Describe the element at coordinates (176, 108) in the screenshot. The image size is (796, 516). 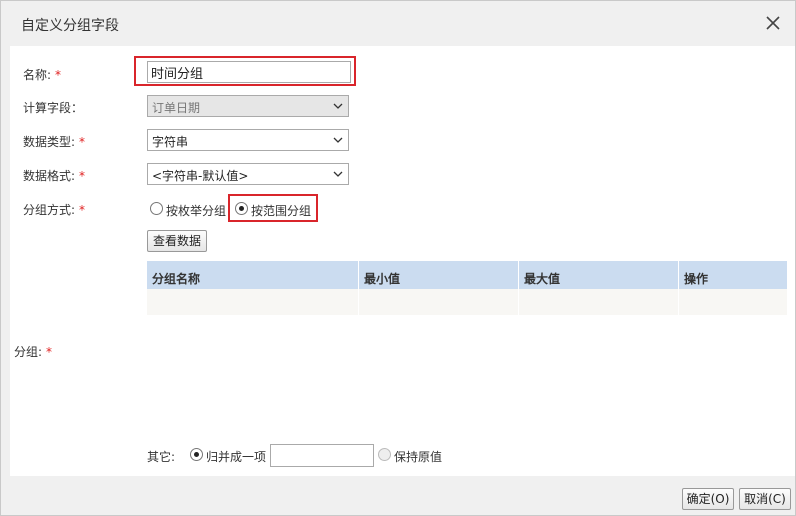
I see `calc-field-value: 订单日期` at that location.